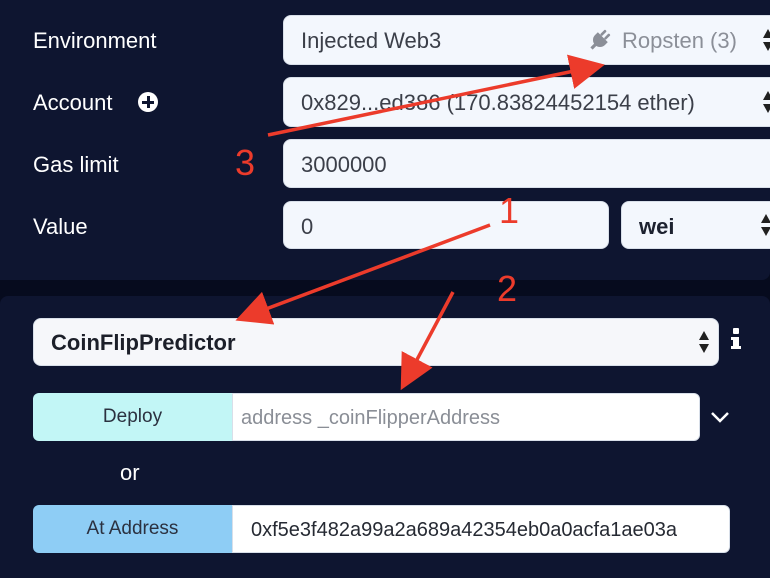 The width and height of the screenshot is (770, 578). What do you see at coordinates (657, 226) in the screenshot?
I see `unit-value: wei` at bounding box center [657, 226].